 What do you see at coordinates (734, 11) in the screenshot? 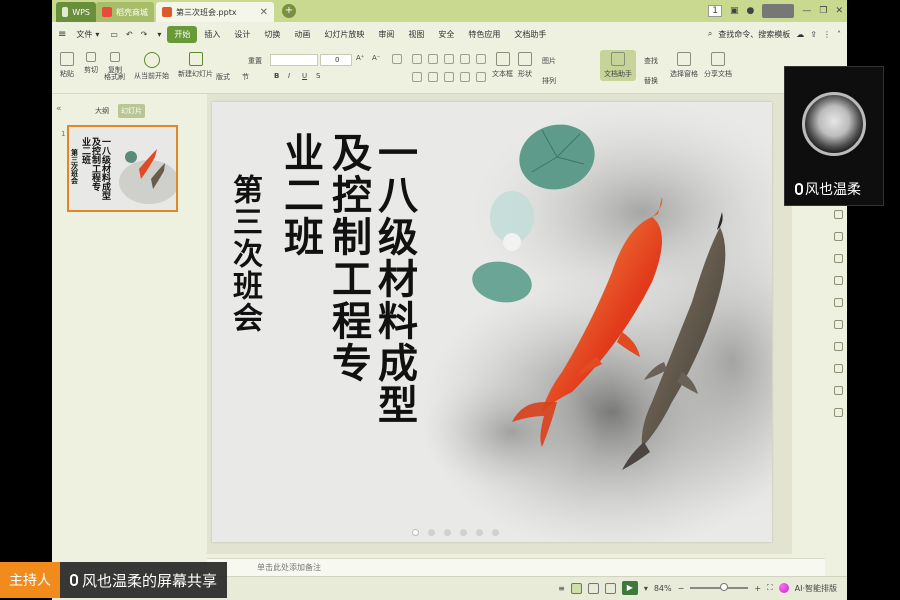
I see `skin-icon: ▣` at bounding box center [734, 11].